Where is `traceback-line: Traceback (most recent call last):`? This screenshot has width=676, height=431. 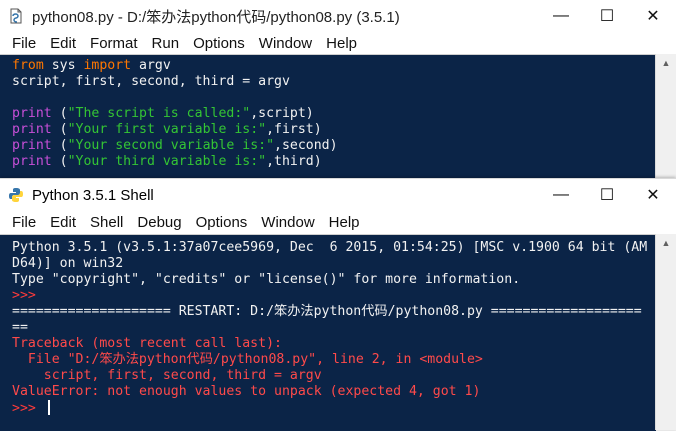
traceback-line: Traceback (most recent call last): is located at coordinates (147, 343).